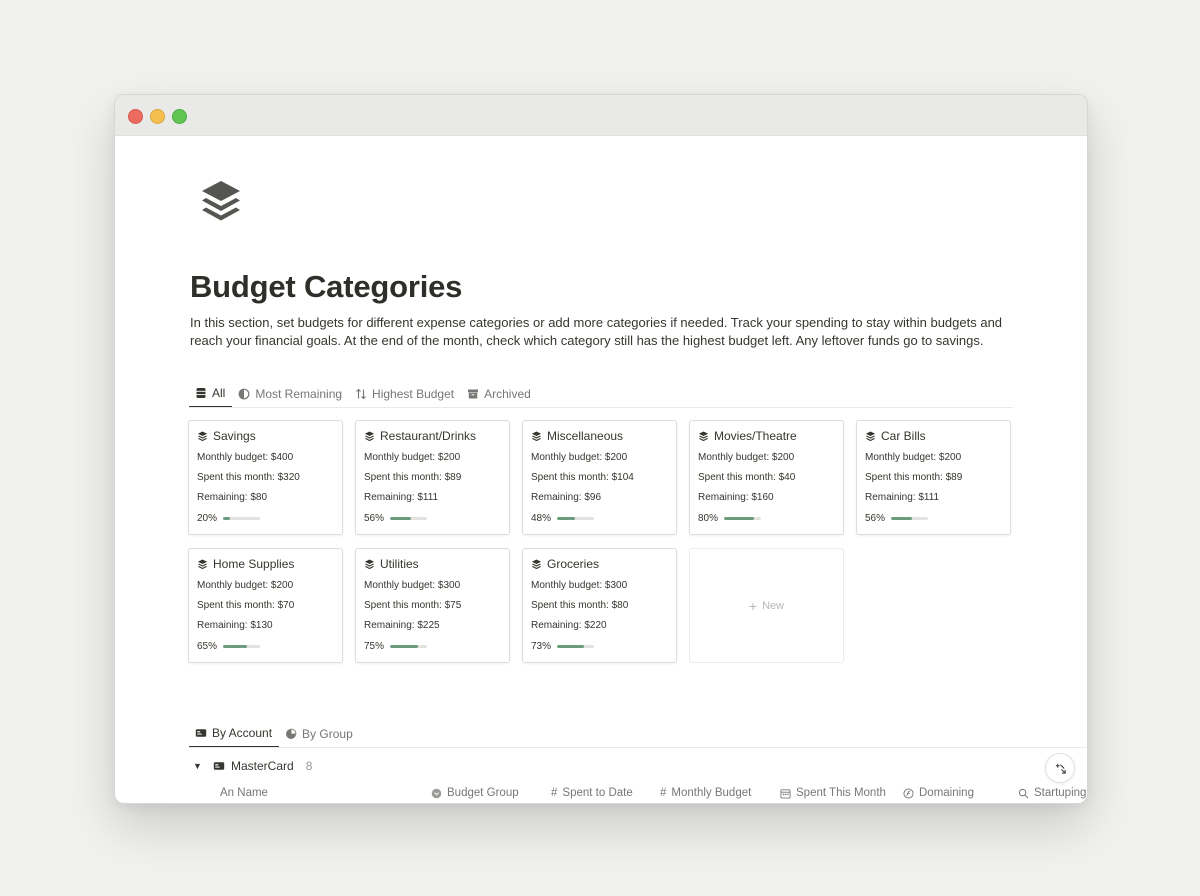 The height and width of the screenshot is (896, 1200). What do you see at coordinates (1060, 793) in the screenshot?
I see `column-label: Startuping` at bounding box center [1060, 793].